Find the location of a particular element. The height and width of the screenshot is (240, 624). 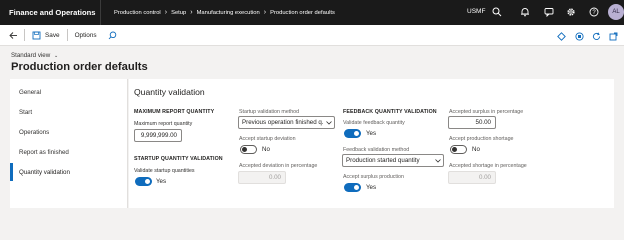

validate-feedback-value: Yes is located at coordinates (371, 133).